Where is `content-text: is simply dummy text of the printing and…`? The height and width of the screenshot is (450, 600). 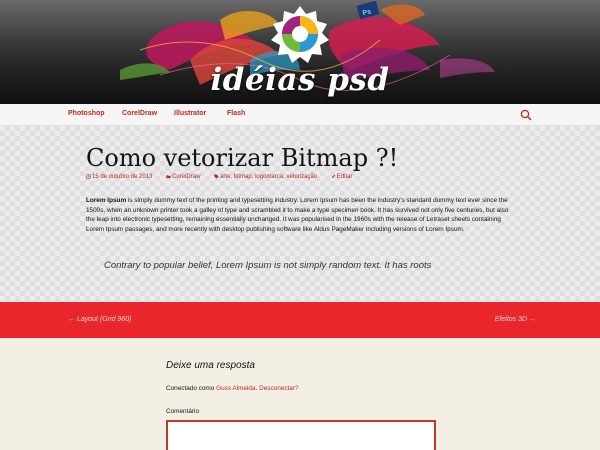
content-text: is simply dummy text of the printing and… is located at coordinates (297, 215).